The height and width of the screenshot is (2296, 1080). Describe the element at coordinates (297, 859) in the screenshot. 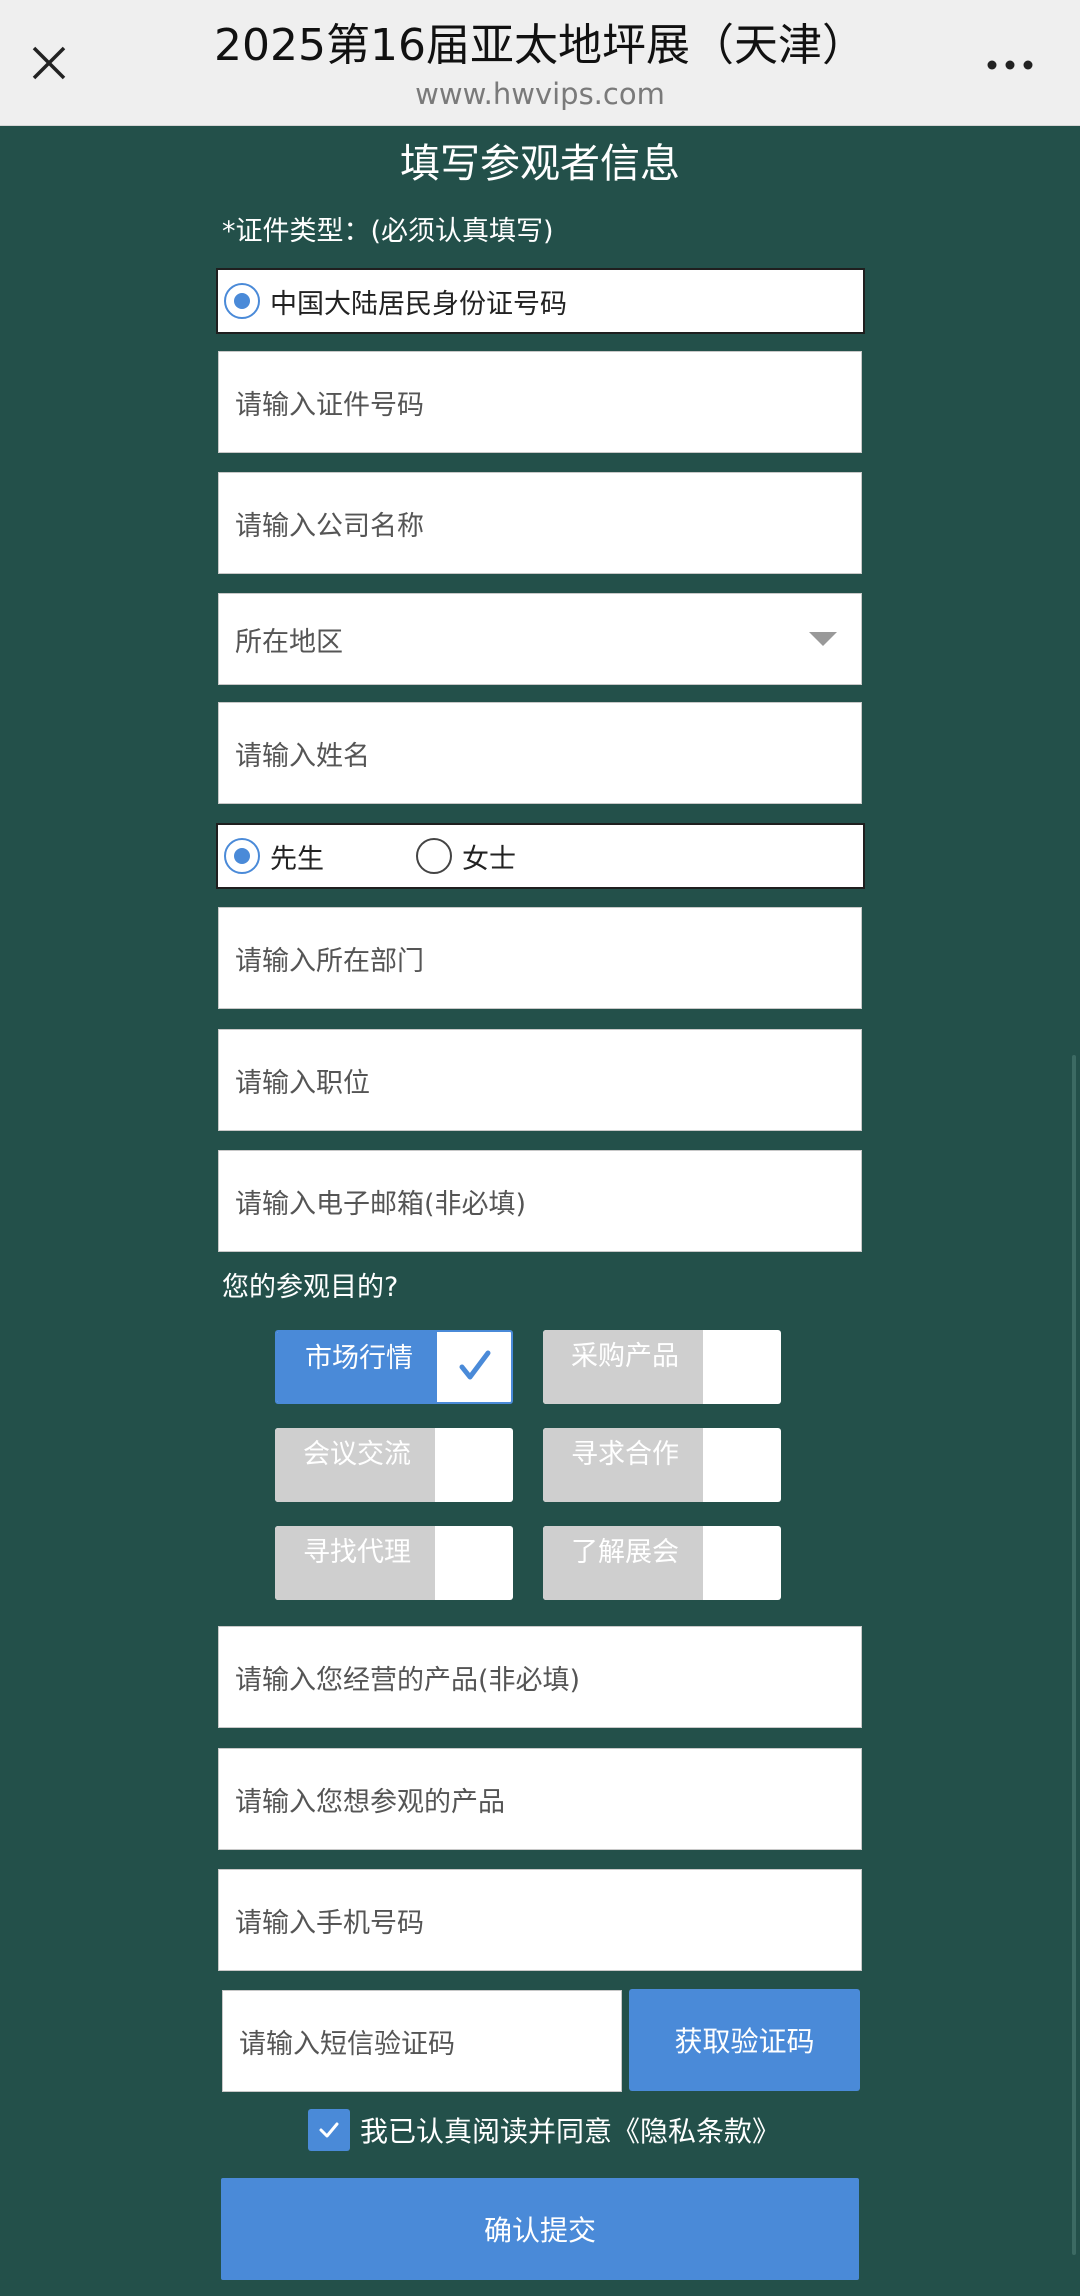

I see `gender-option-label: 先生` at that location.